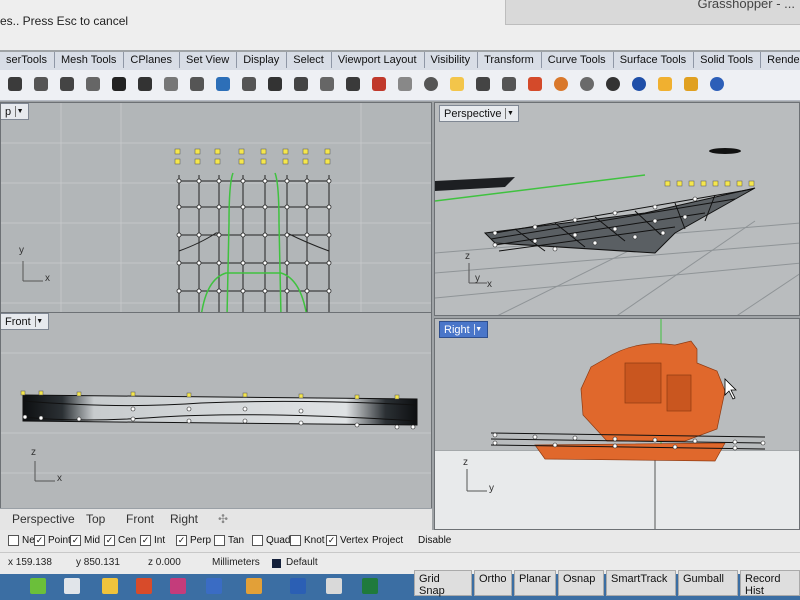 The width and height of the screenshot is (800, 600). I want to click on printer-icon, so click(509, 84).